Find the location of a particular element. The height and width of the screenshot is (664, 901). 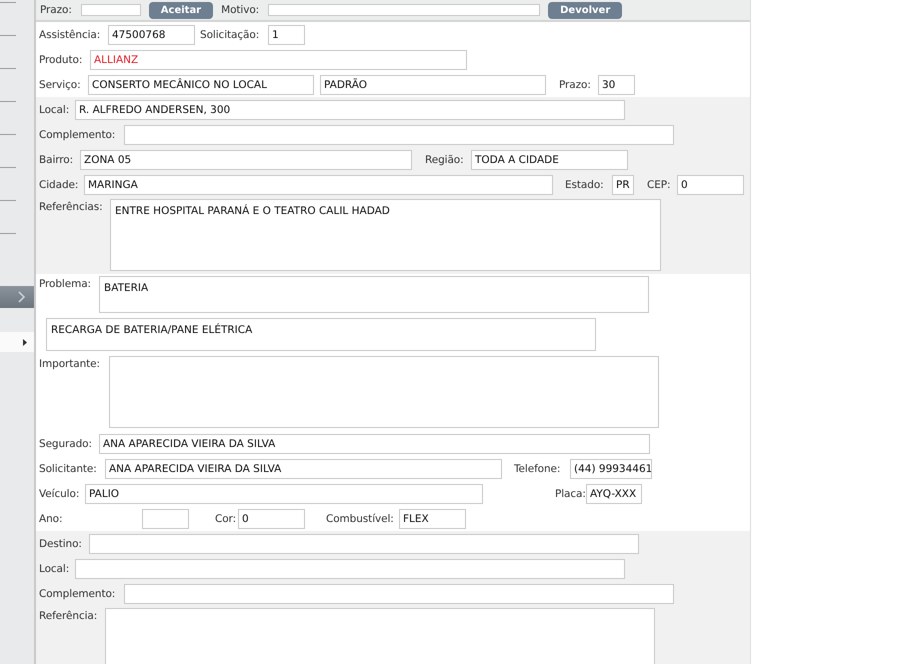

text-area: ENTRE HOSPITAL PARANÁ E O TEATRO CALIL HADAD is located at coordinates (385, 235).